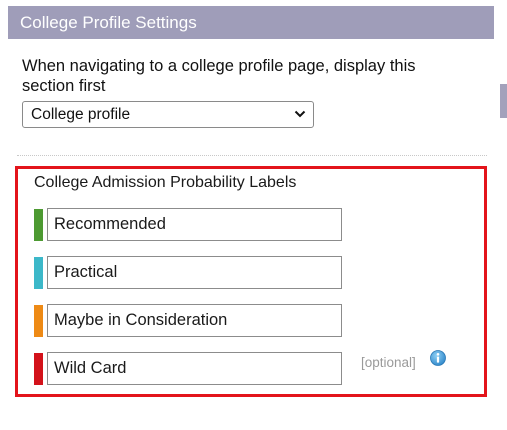 This screenshot has height=430, width=507. I want to click on section-header: College Profile Settings, so click(251, 22).